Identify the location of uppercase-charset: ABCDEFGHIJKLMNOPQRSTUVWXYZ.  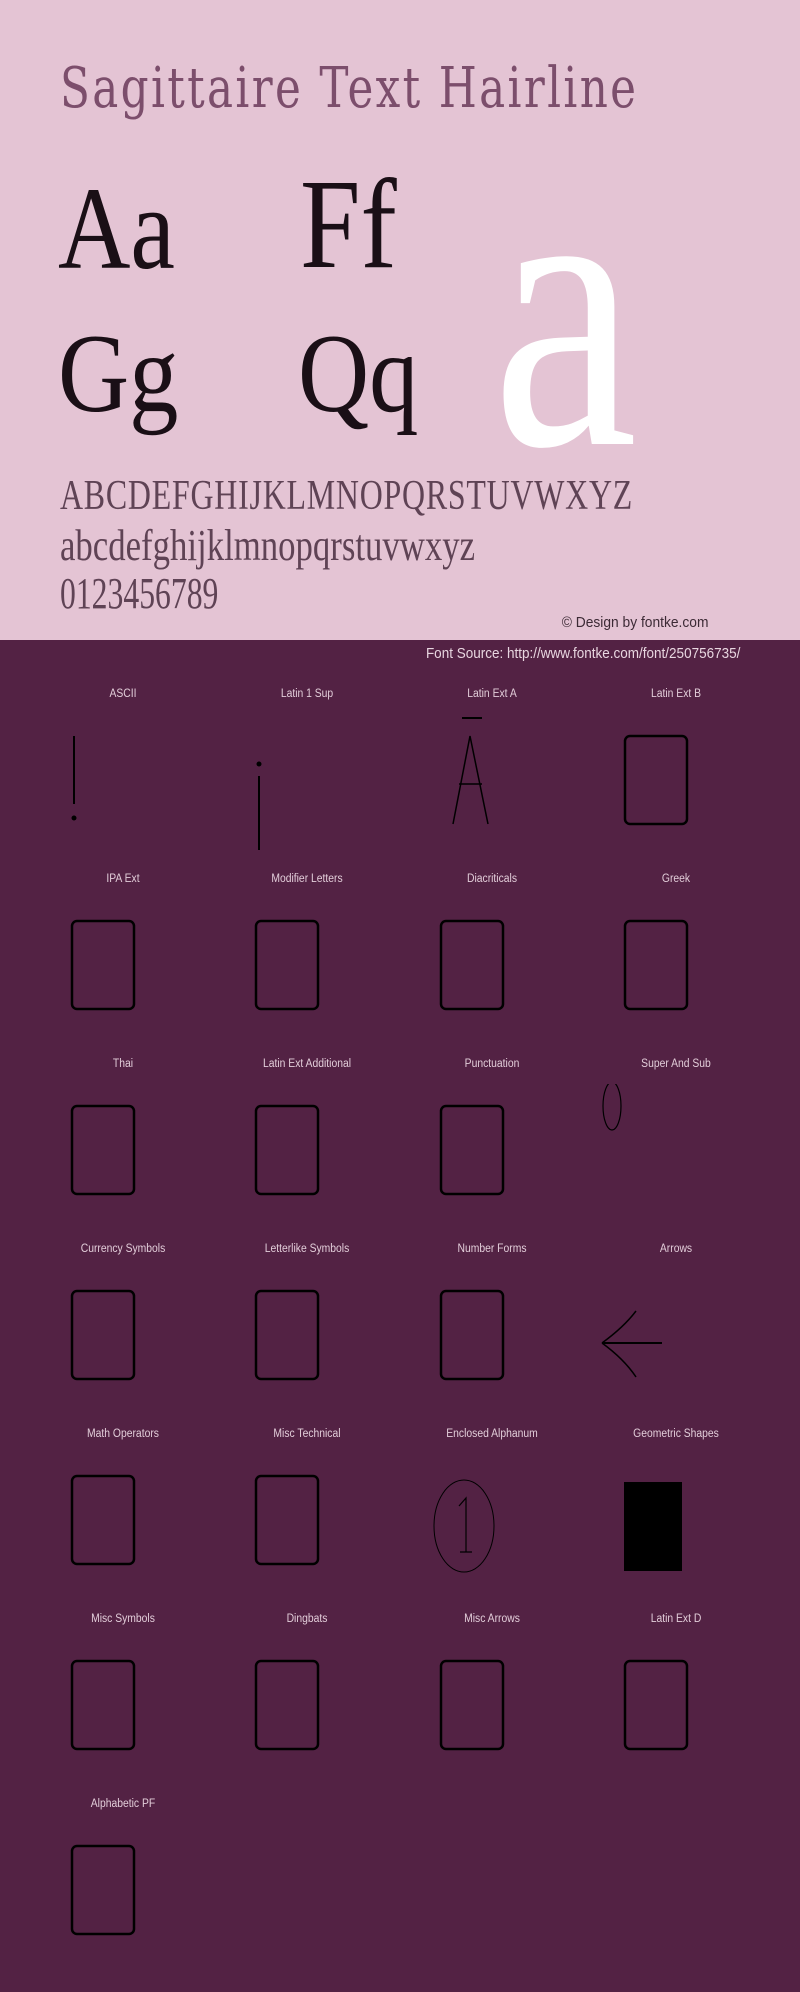
(347, 496).